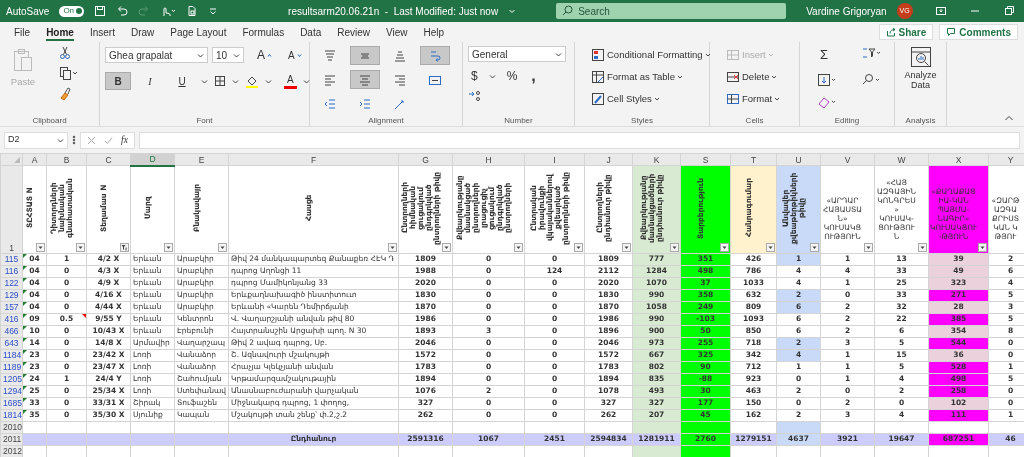 This screenshot has height=457, width=1024. I want to click on menu-tab: Home, so click(60, 32).